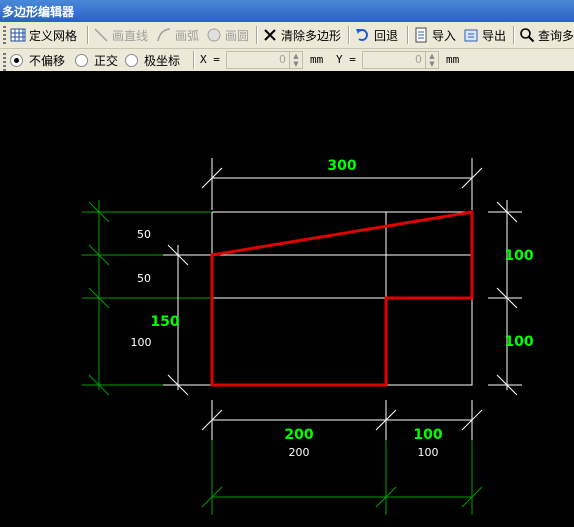  What do you see at coordinates (418, 59) in the screenshot?
I see `y-value: 0` at bounding box center [418, 59].